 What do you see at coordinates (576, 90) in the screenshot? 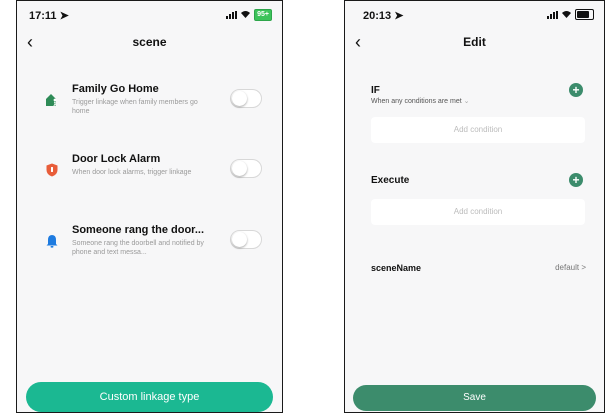
I see `add-if-condition-button: +` at bounding box center [576, 90].